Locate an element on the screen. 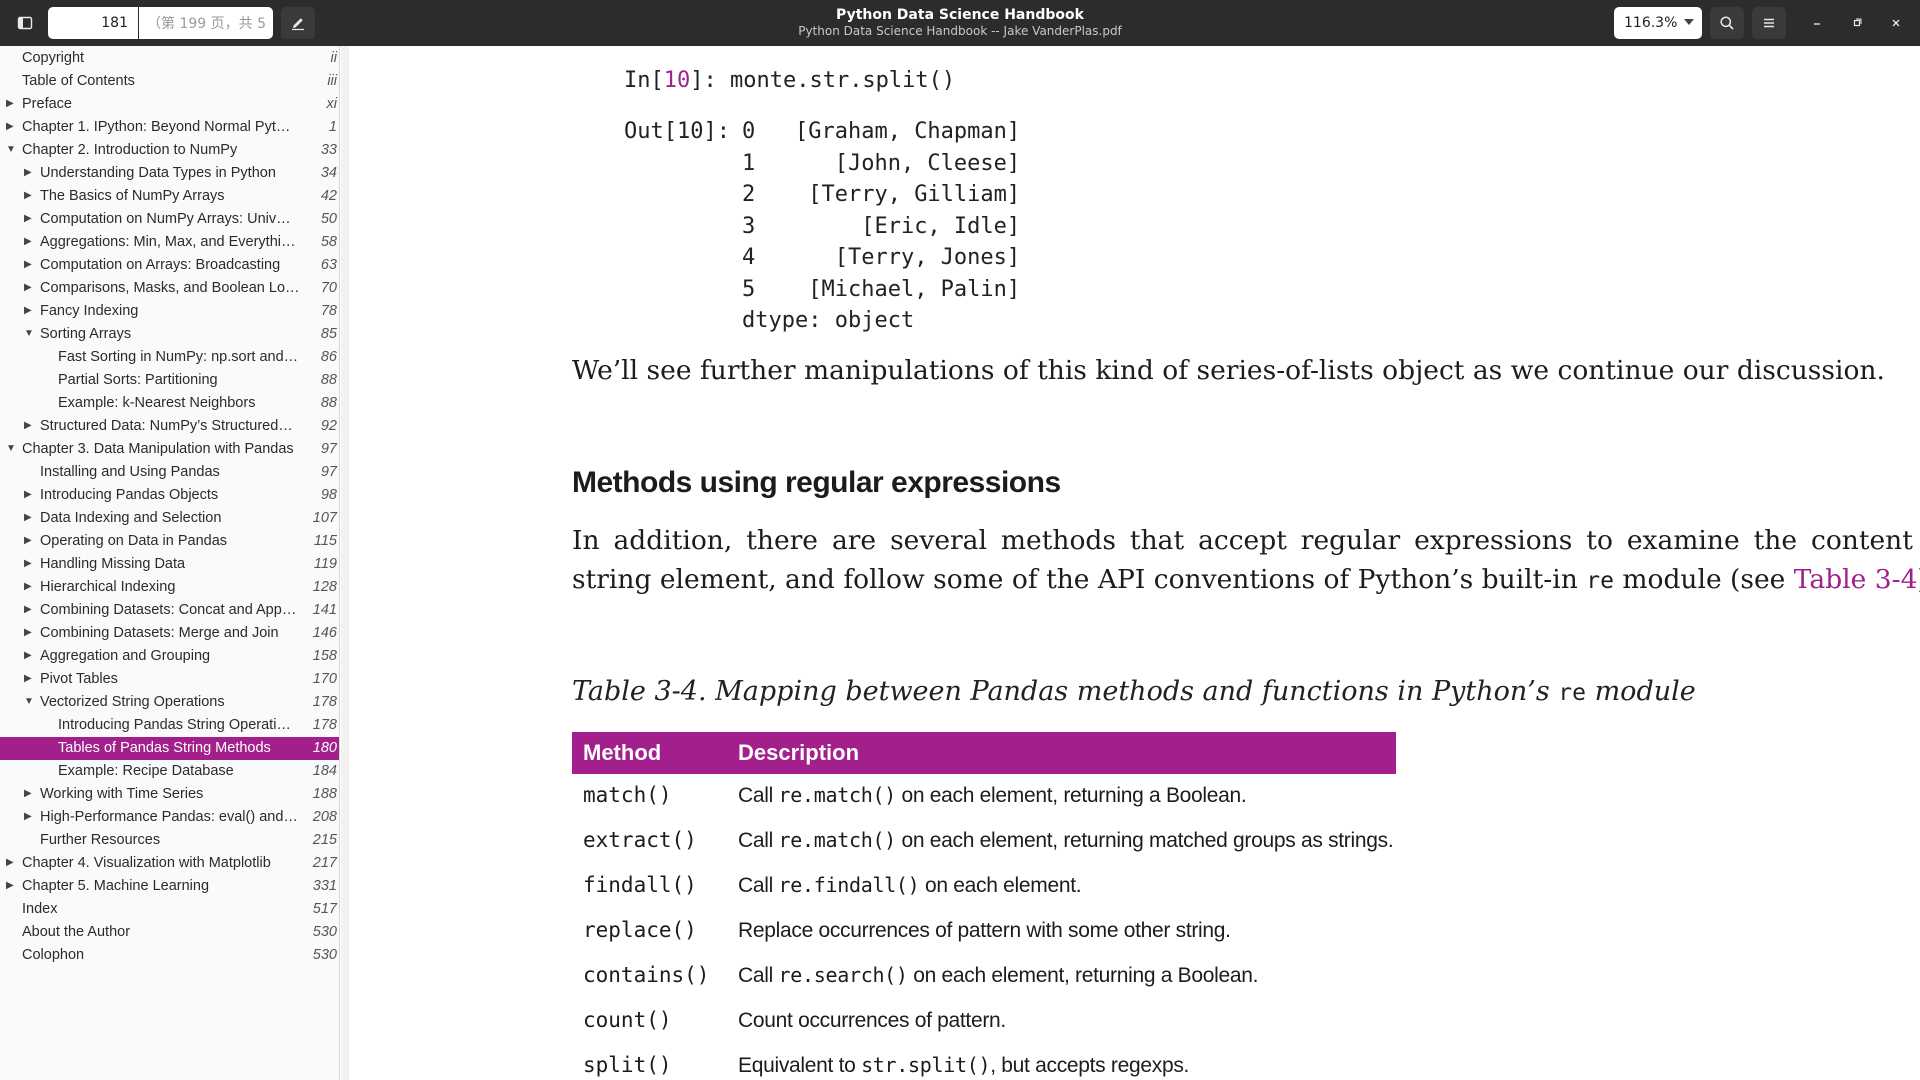  outline-item-label: Handling Missing Data is located at coordinates (113, 564).